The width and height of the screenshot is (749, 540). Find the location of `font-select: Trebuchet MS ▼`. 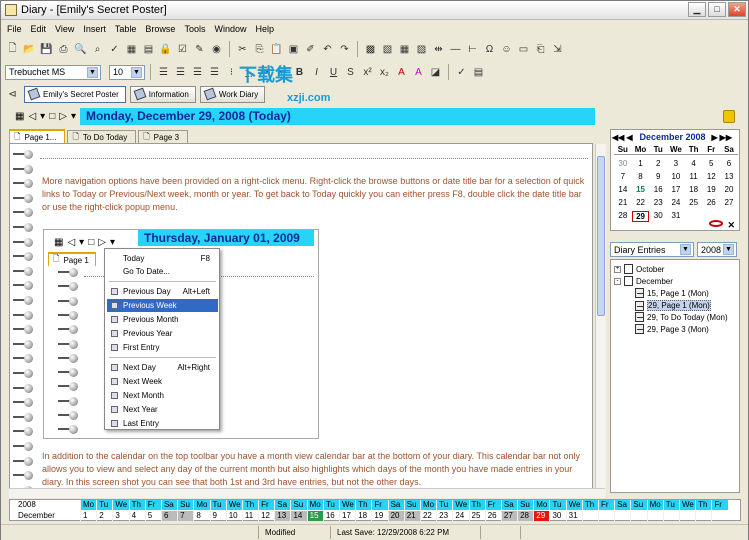

font-select: Trebuchet MS ▼ is located at coordinates (53, 72).